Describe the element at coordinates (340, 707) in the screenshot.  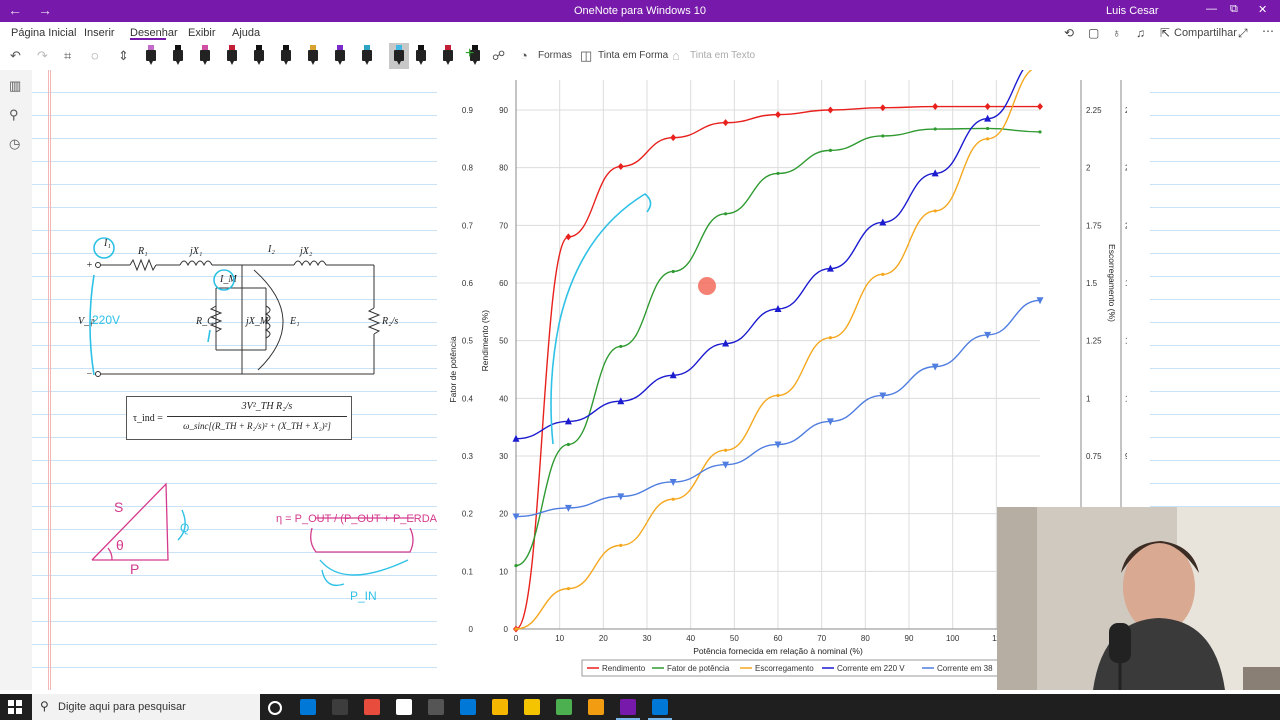
I see `app-dark-icon` at that location.